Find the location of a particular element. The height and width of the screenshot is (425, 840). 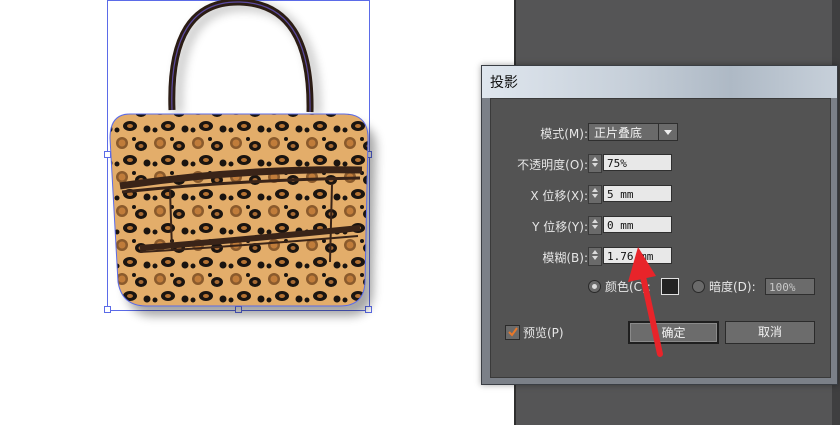

dialog-titlebar: 投影 is located at coordinates (659, 82).